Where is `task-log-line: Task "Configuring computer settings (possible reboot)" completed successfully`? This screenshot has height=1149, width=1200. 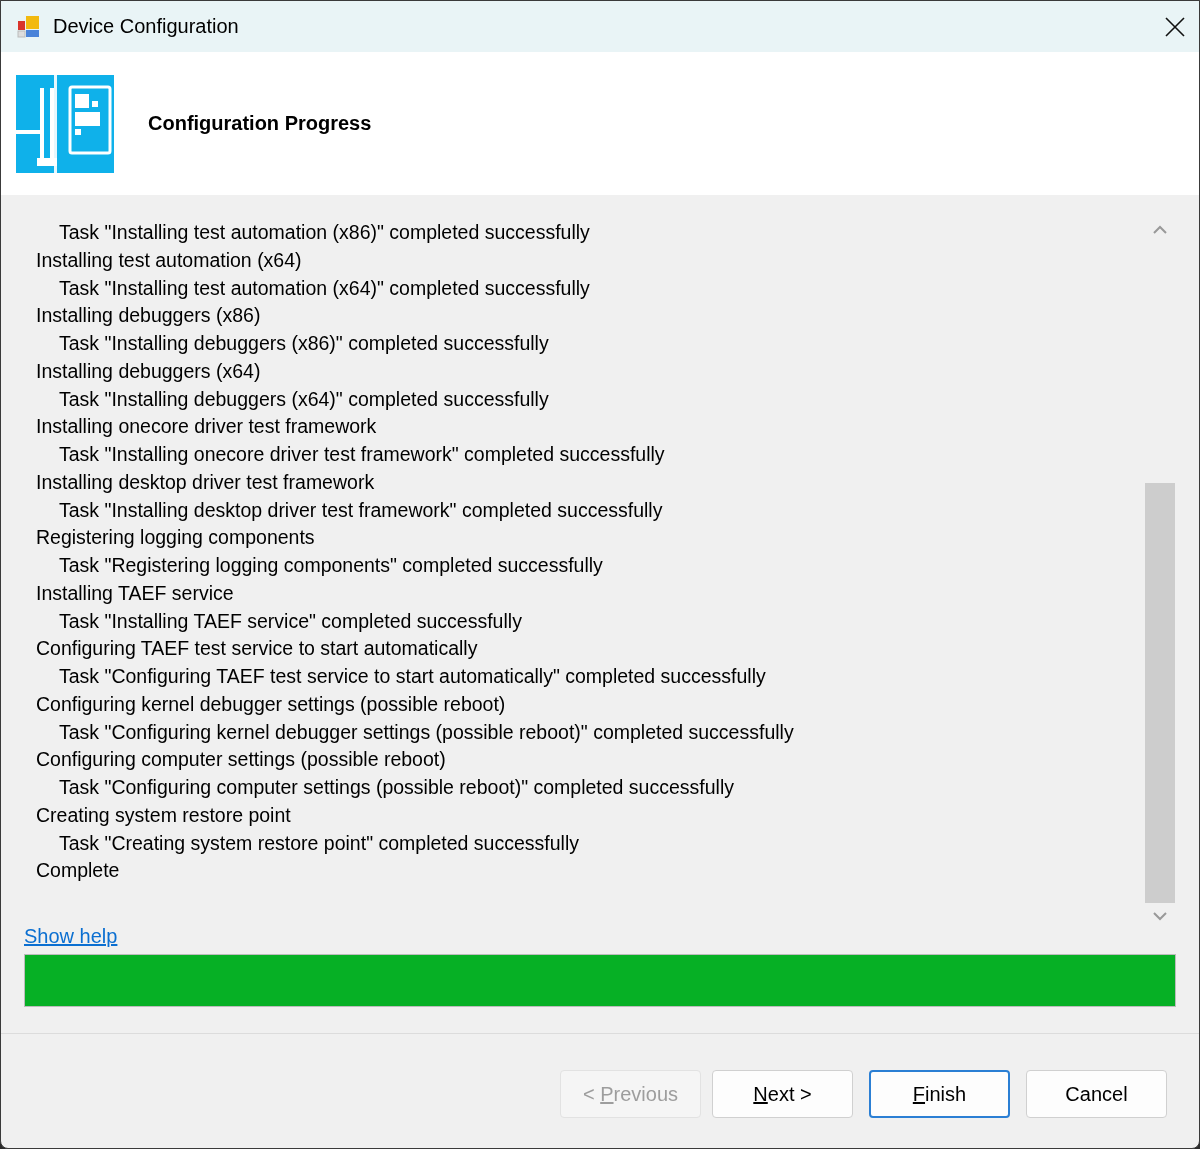 task-log-line: Task "Configuring computer settings (possible reboot)" completed successfully is located at coordinates (396, 787).